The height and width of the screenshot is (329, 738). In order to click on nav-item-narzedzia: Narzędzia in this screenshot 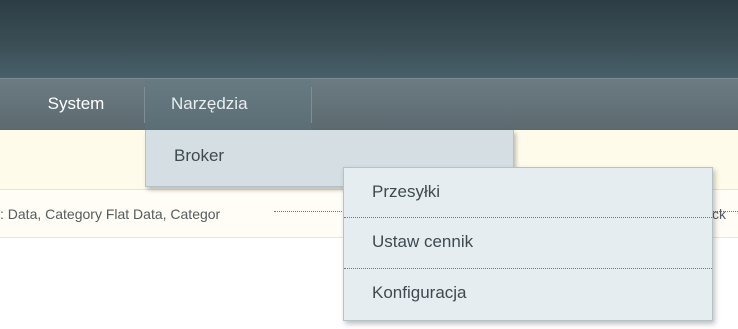, I will do `click(228, 105)`.